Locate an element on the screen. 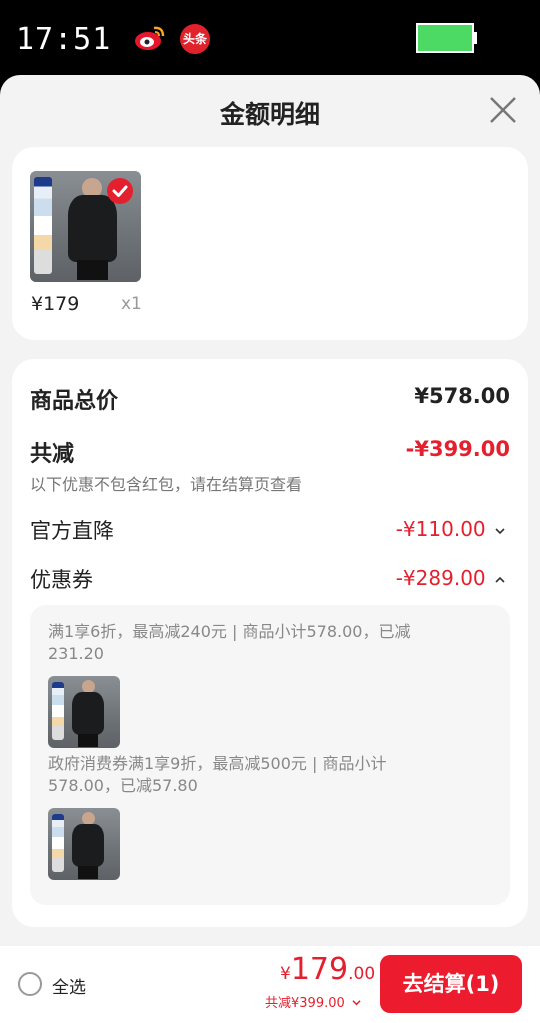 The height and width of the screenshot is (1023, 540). status-bar: 17:51 头条 is located at coordinates (270, 41).